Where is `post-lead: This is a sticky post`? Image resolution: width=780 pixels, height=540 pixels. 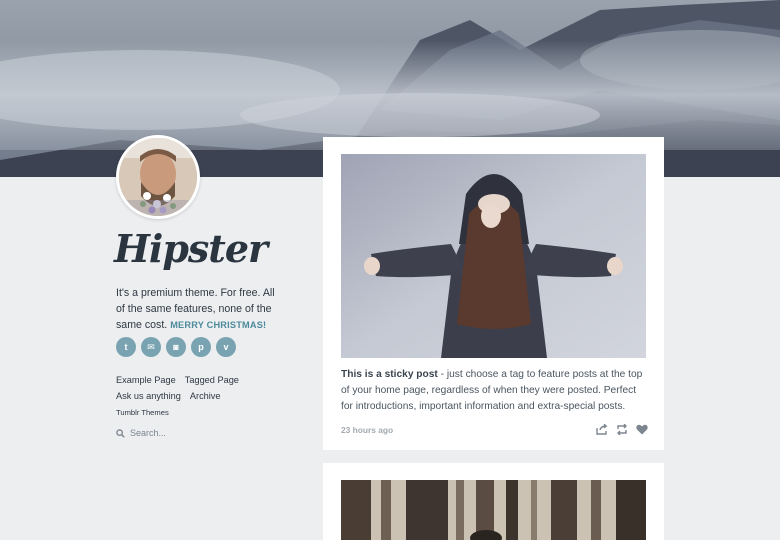 post-lead: This is a sticky post is located at coordinates (389, 374).